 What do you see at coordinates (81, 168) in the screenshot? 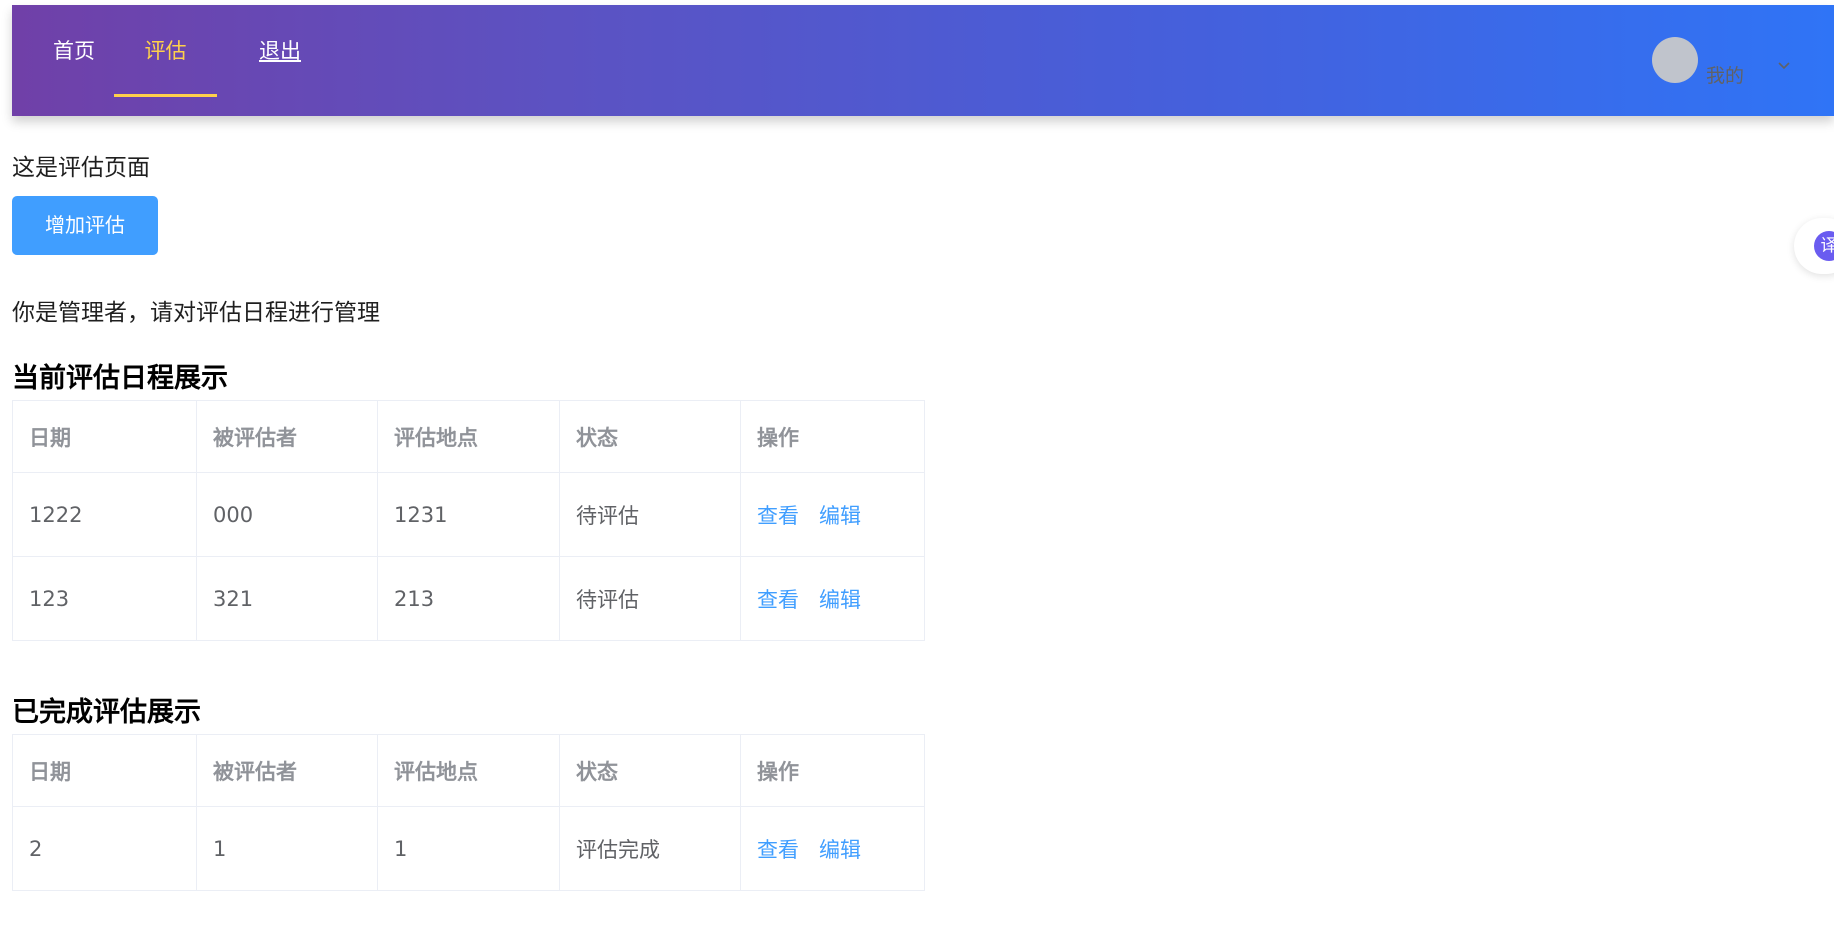
I see `page-intro: 这是评估页面` at bounding box center [81, 168].